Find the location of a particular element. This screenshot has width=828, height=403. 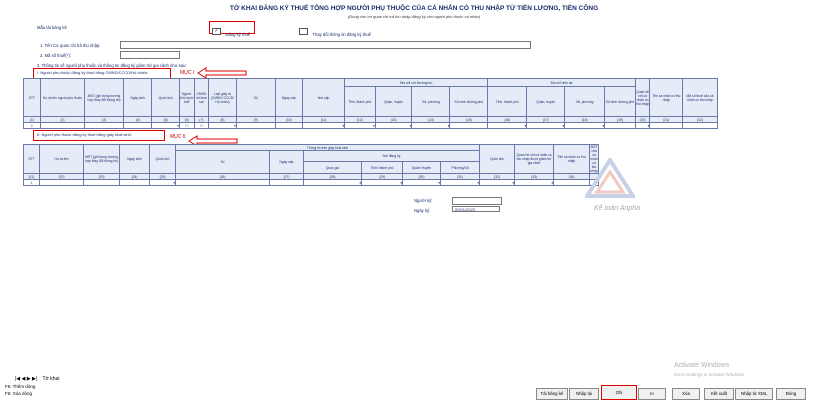

dong-button: Đóng is located at coordinates (791, 394).